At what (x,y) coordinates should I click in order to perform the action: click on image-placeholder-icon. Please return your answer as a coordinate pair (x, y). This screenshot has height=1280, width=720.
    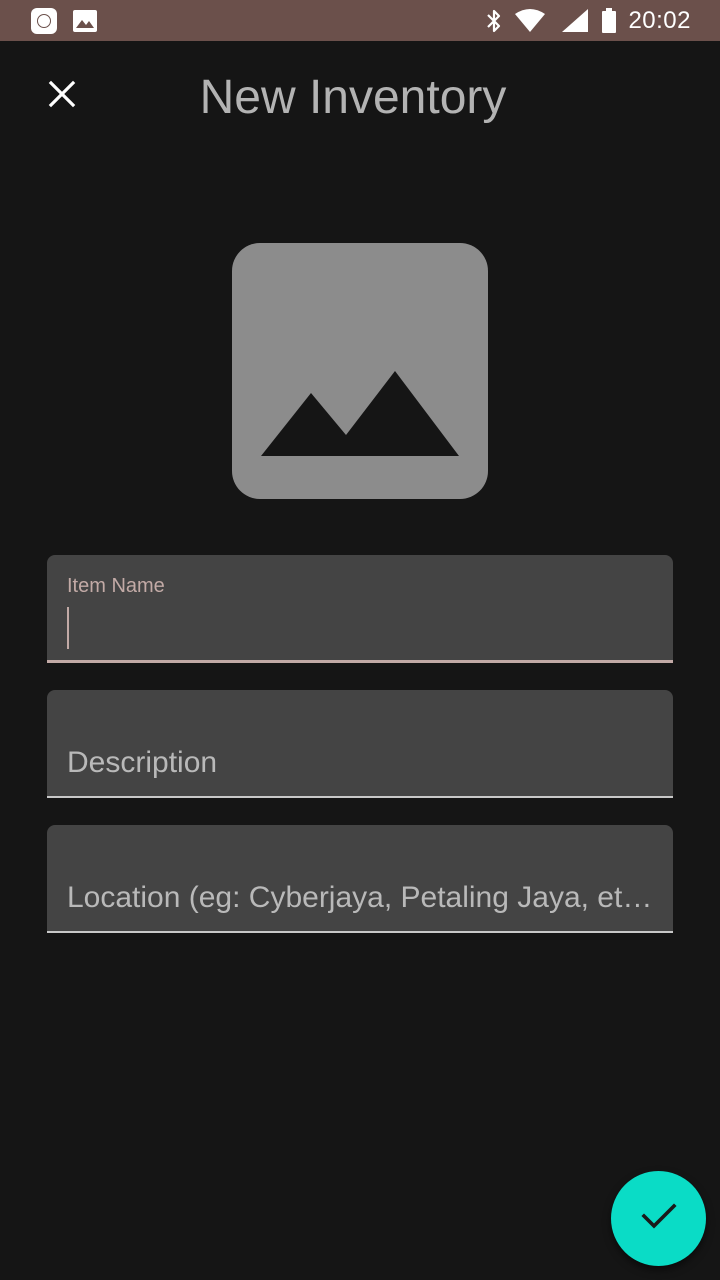
    Looking at the image, I should click on (360, 371).